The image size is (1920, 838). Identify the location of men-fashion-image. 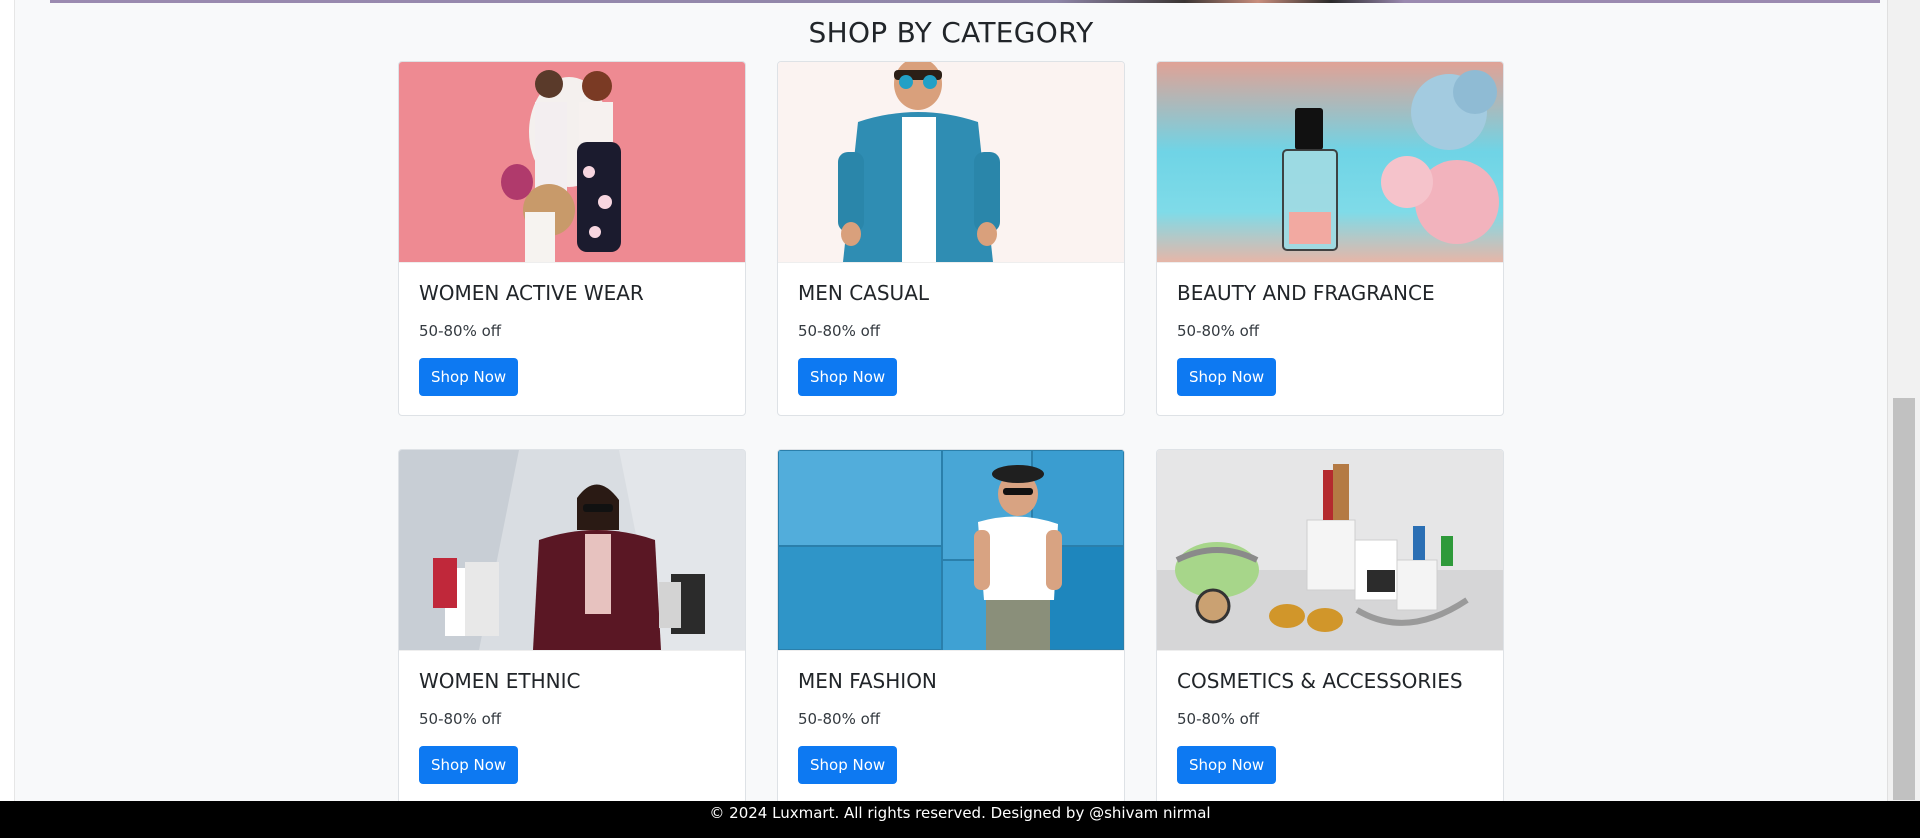
(951, 550).